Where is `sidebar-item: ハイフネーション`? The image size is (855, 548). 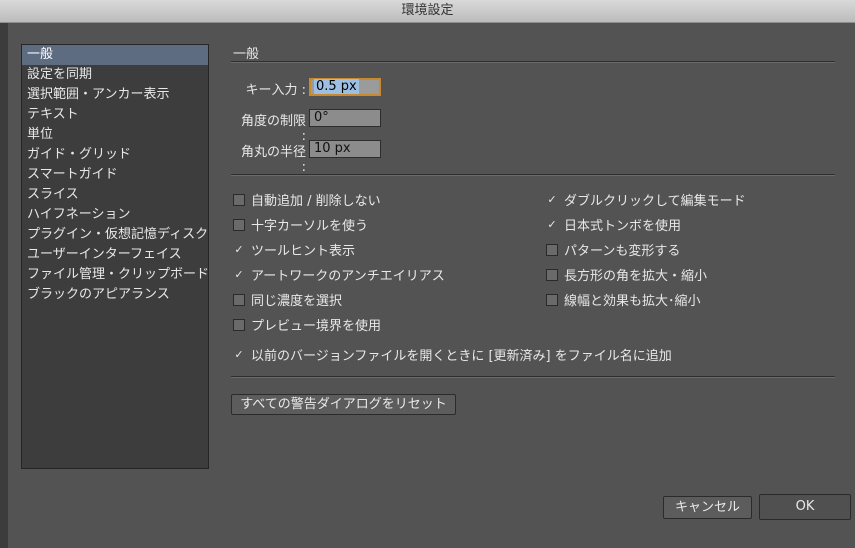
sidebar-item: ハイフネーション is located at coordinates (115, 215).